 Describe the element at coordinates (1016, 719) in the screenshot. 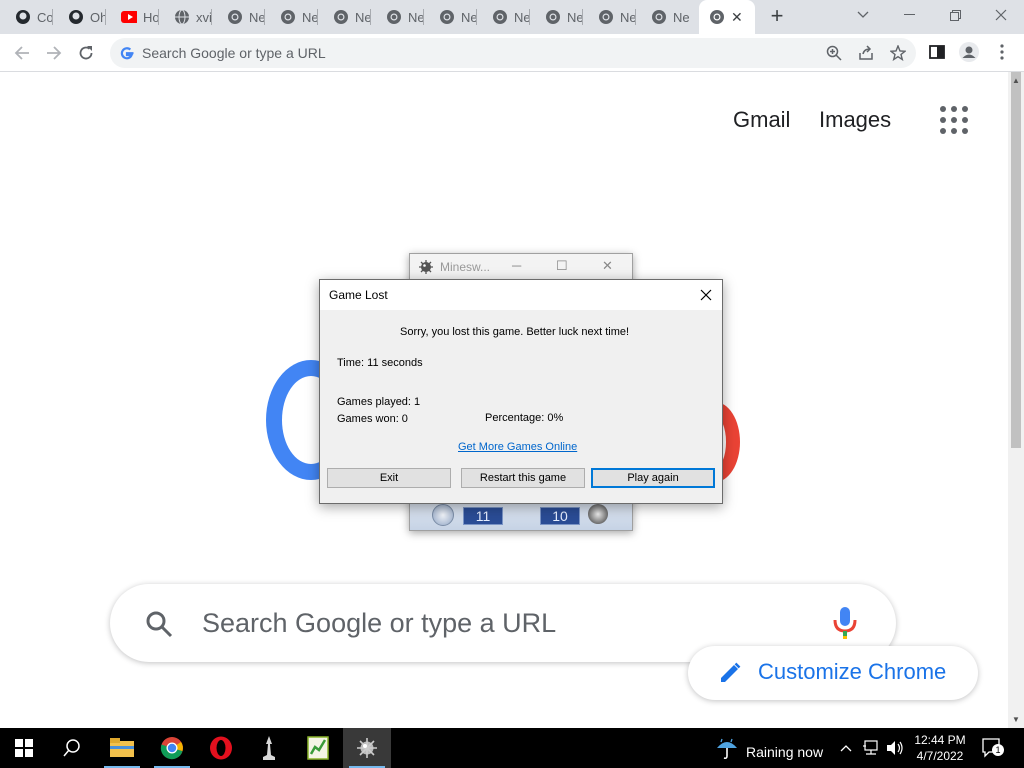

I see `scroll-down-icon: ▼` at that location.